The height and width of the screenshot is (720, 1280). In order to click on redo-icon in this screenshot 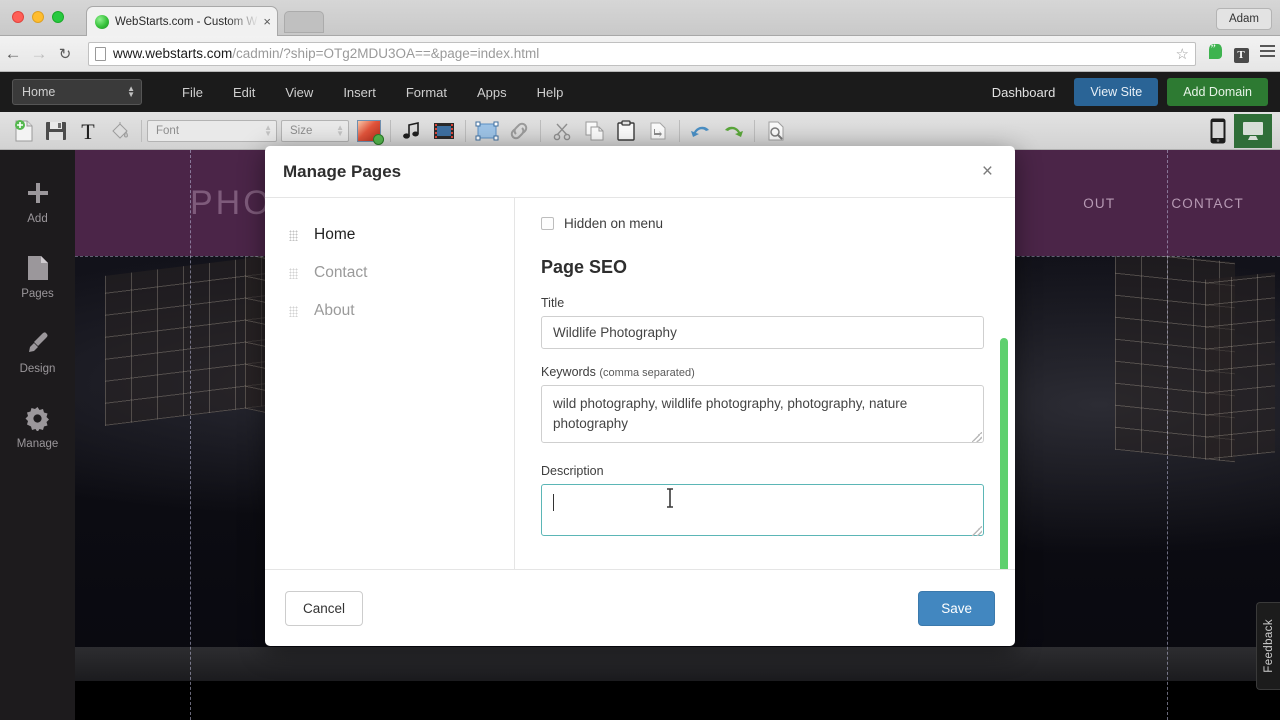, I will do `click(733, 131)`.